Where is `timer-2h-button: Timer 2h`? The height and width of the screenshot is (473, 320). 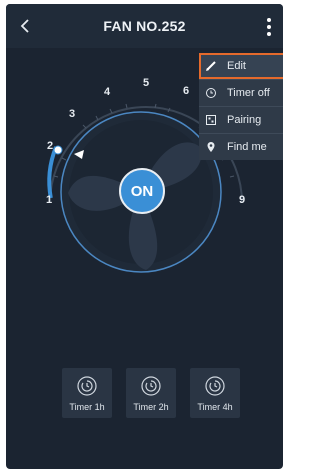 timer-2h-button: Timer 2h is located at coordinates (151, 393).